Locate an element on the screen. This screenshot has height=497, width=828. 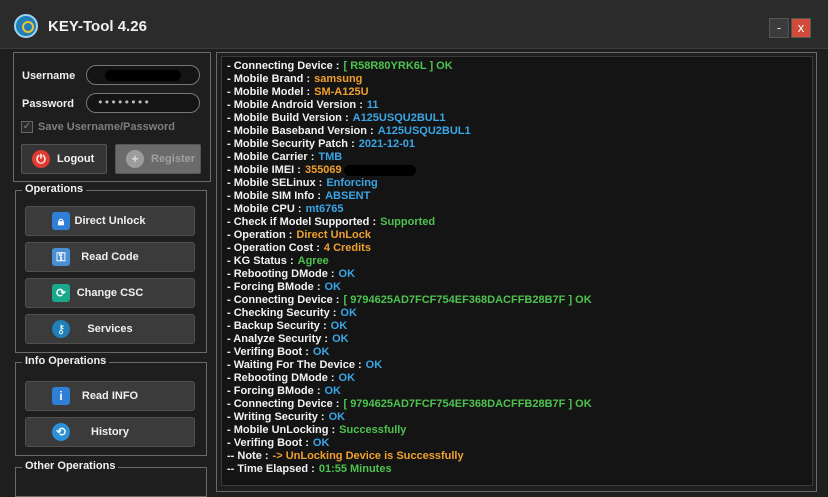
log-line: - Operation Cost :4 Credits is located at coordinates (299, 248).